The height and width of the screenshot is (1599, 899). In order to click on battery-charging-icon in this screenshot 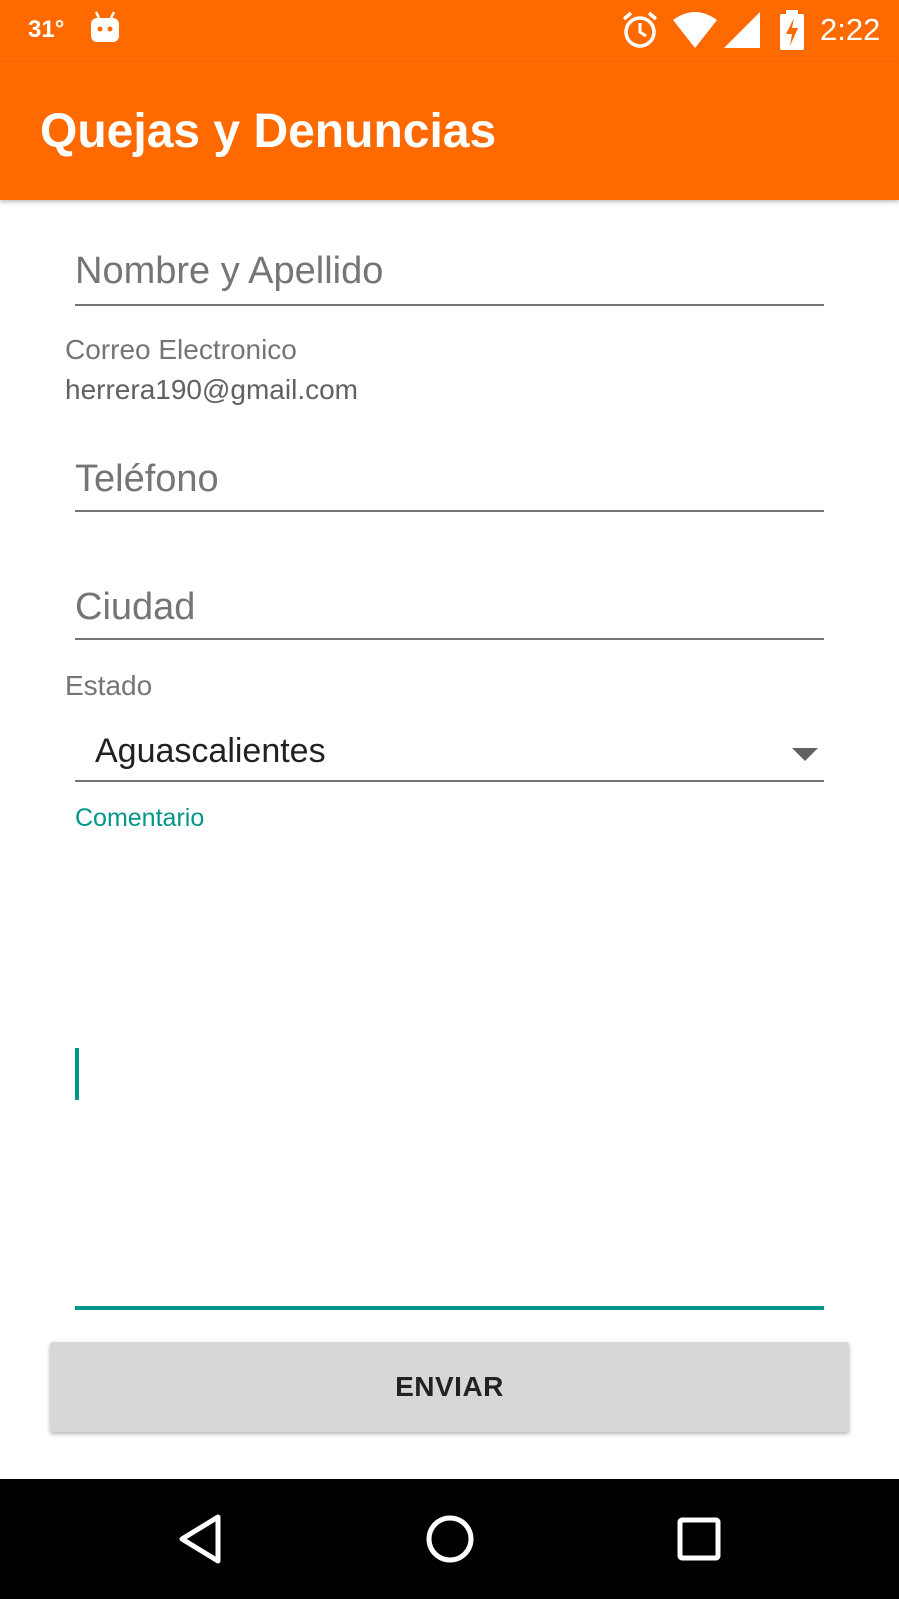, I will do `click(792, 30)`.